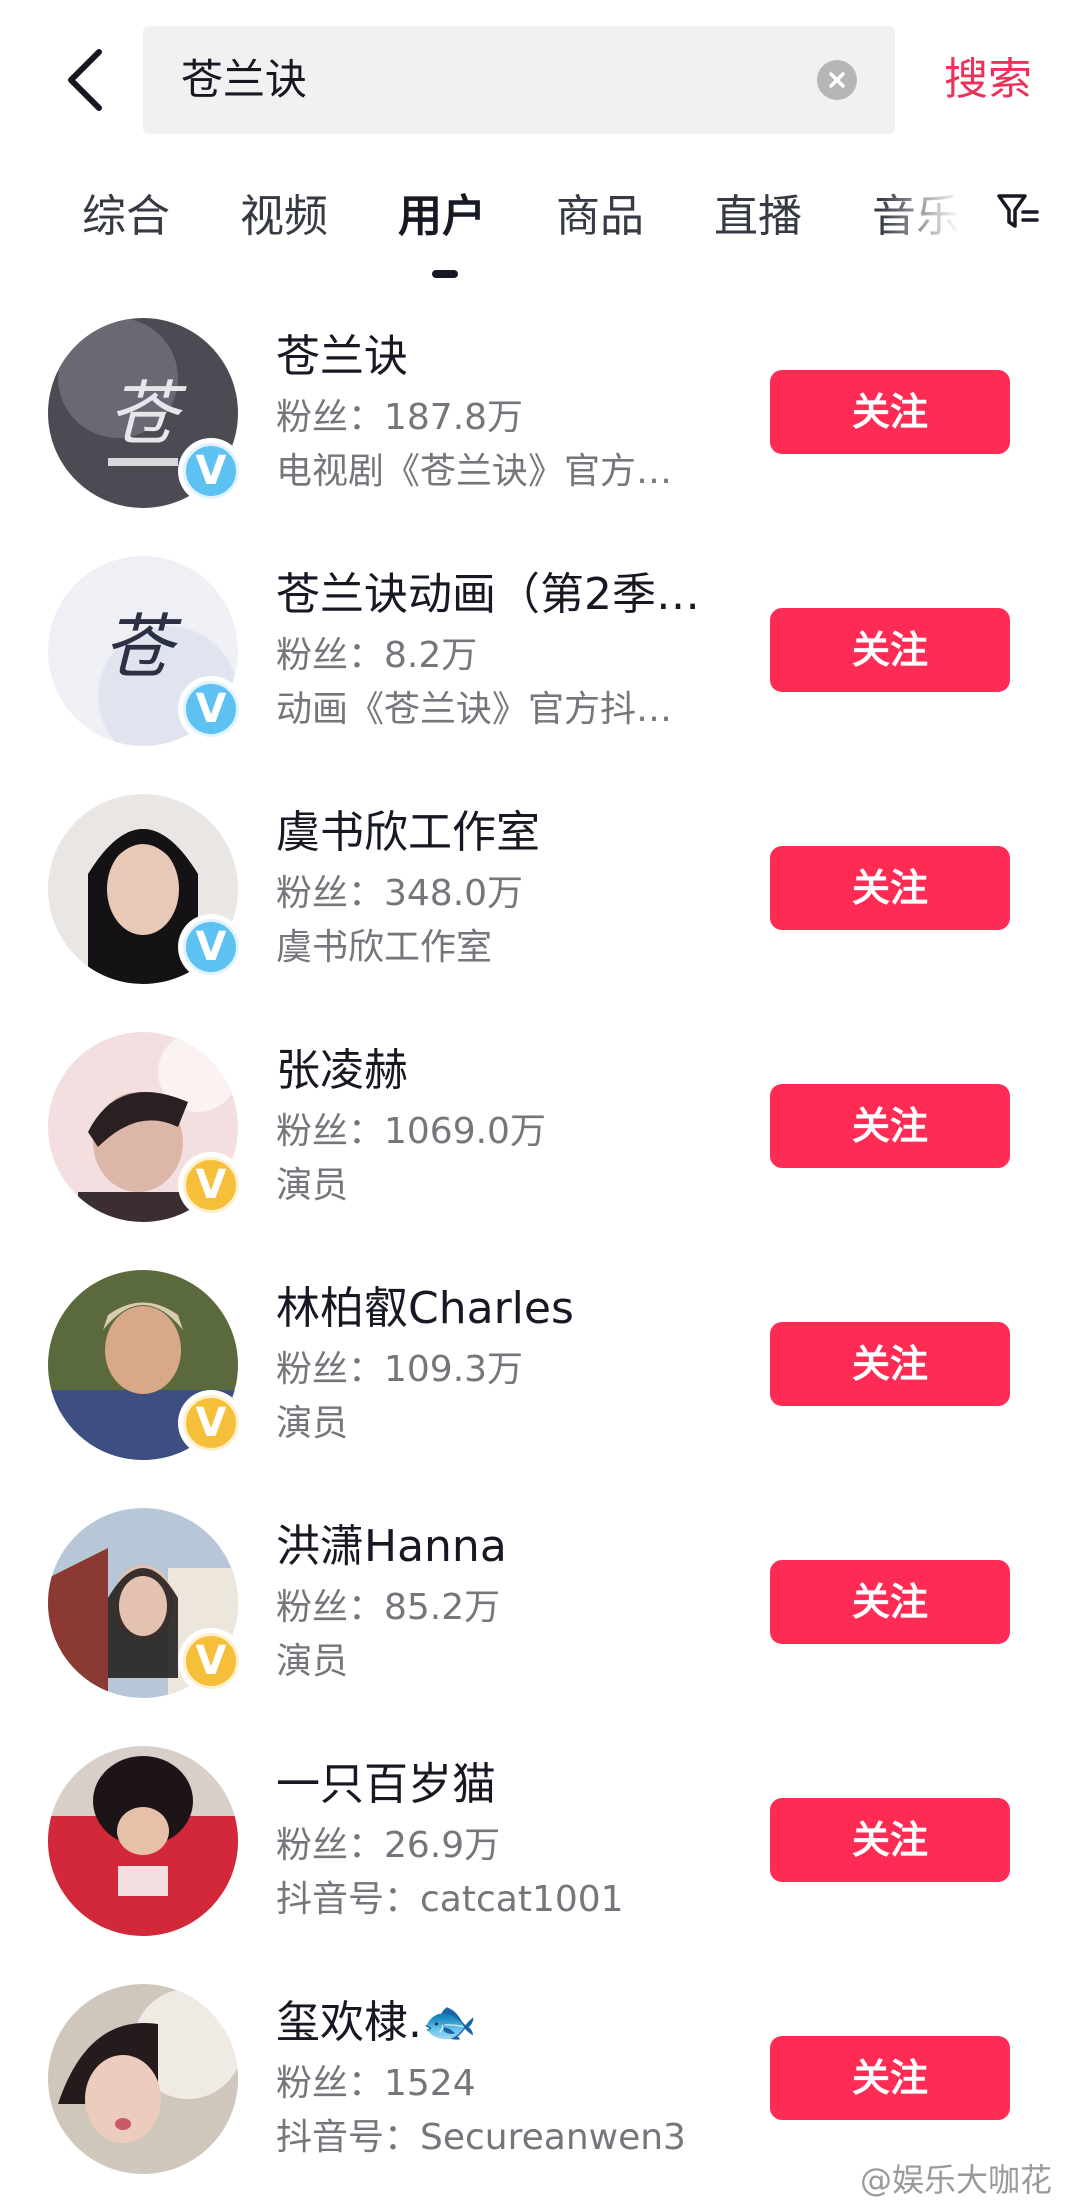 This screenshot has width=1080, height=2207. What do you see at coordinates (284, 212) in the screenshot?
I see `tab-videos: 视频` at bounding box center [284, 212].